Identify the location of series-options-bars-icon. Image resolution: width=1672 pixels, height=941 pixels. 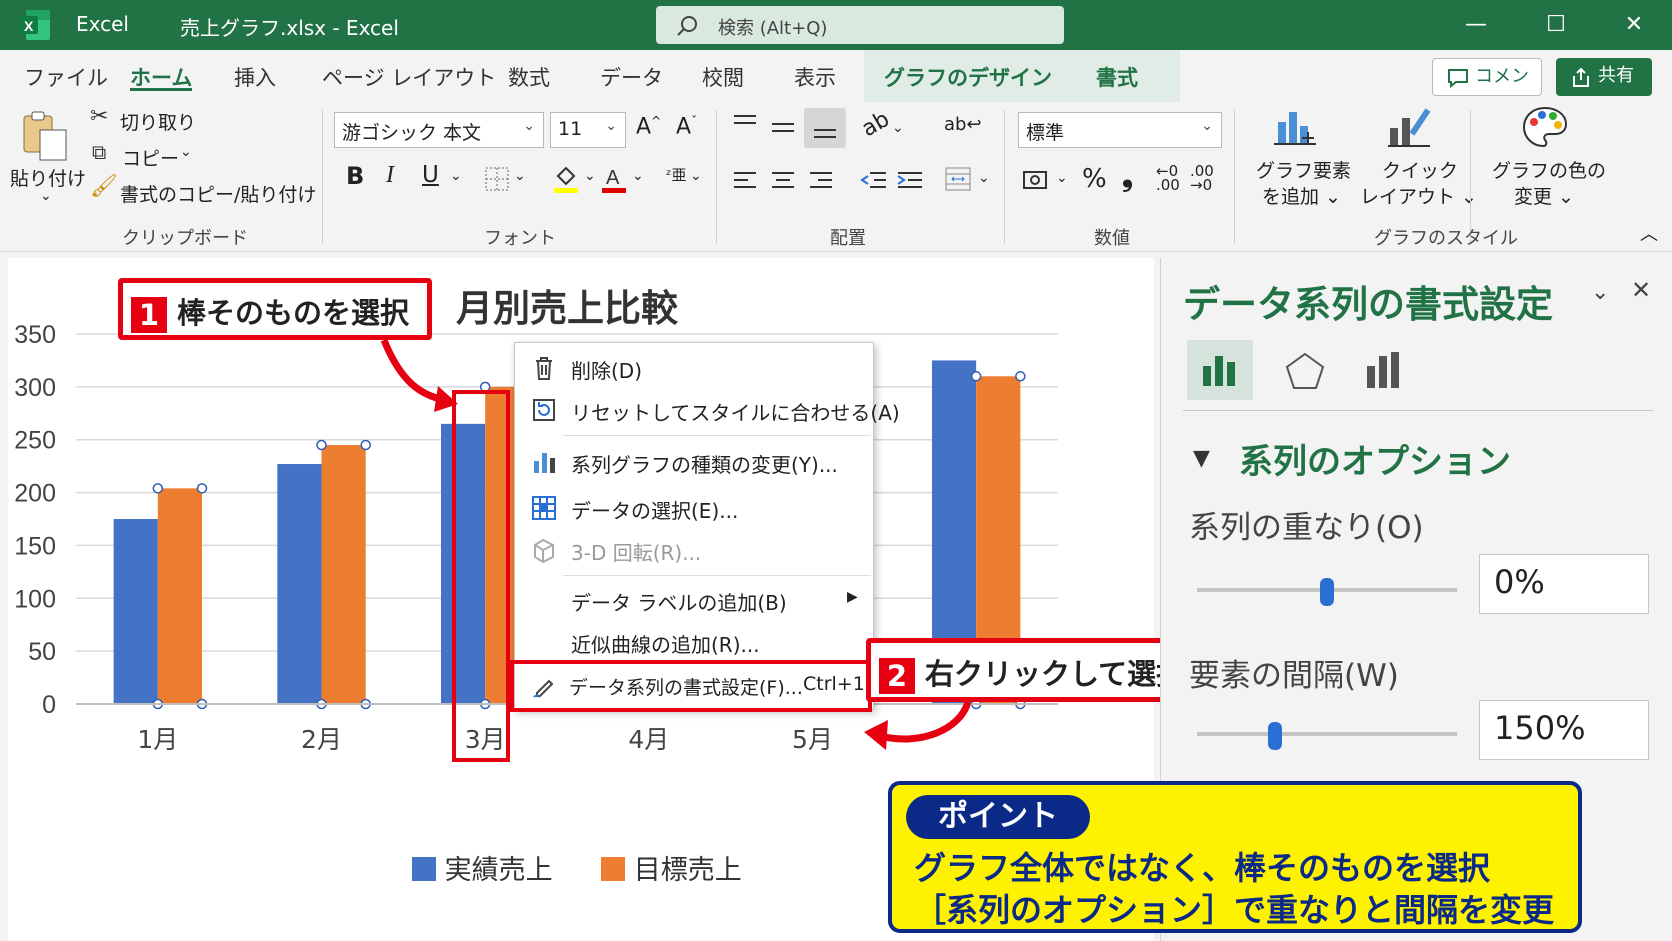
(1385, 370).